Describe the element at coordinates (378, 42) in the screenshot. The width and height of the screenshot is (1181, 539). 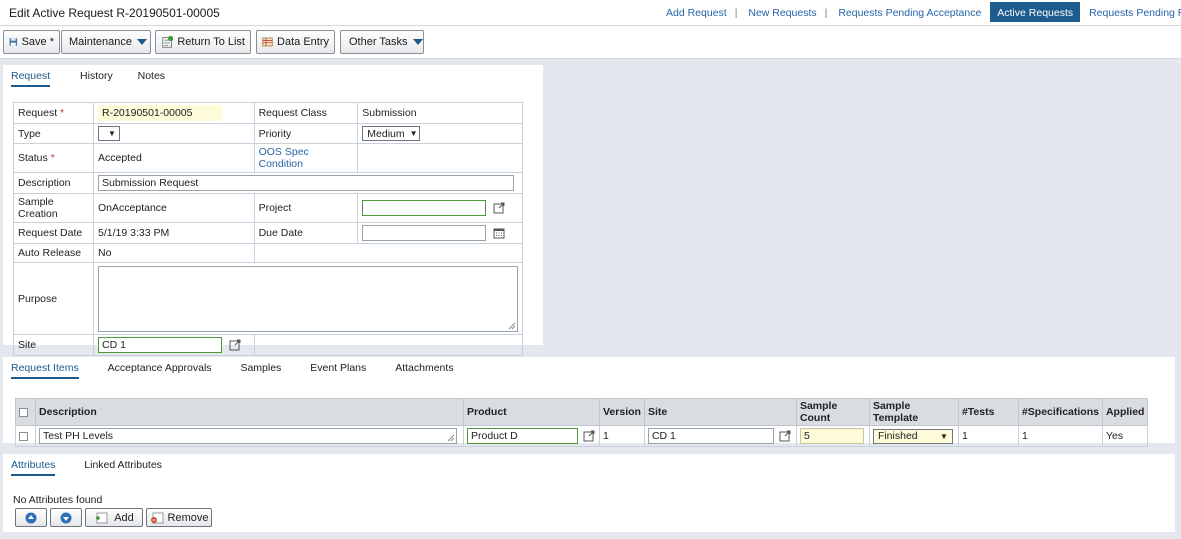
I see `other-tasks-label: Other Tasks` at that location.